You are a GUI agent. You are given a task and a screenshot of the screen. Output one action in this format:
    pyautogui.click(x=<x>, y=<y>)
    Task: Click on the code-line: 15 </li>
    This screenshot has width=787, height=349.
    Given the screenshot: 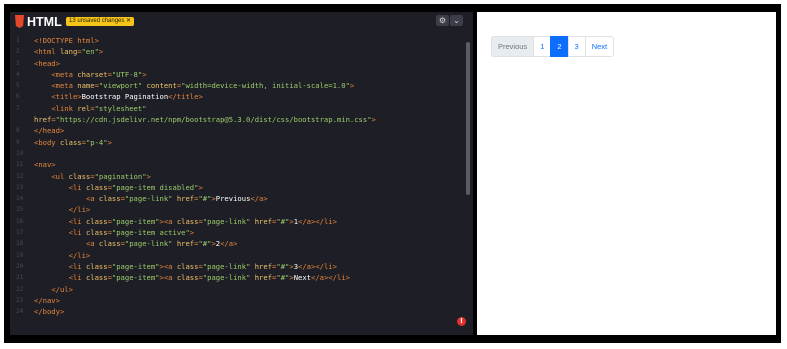 What is the action you would take?
    pyautogui.click(x=237, y=209)
    